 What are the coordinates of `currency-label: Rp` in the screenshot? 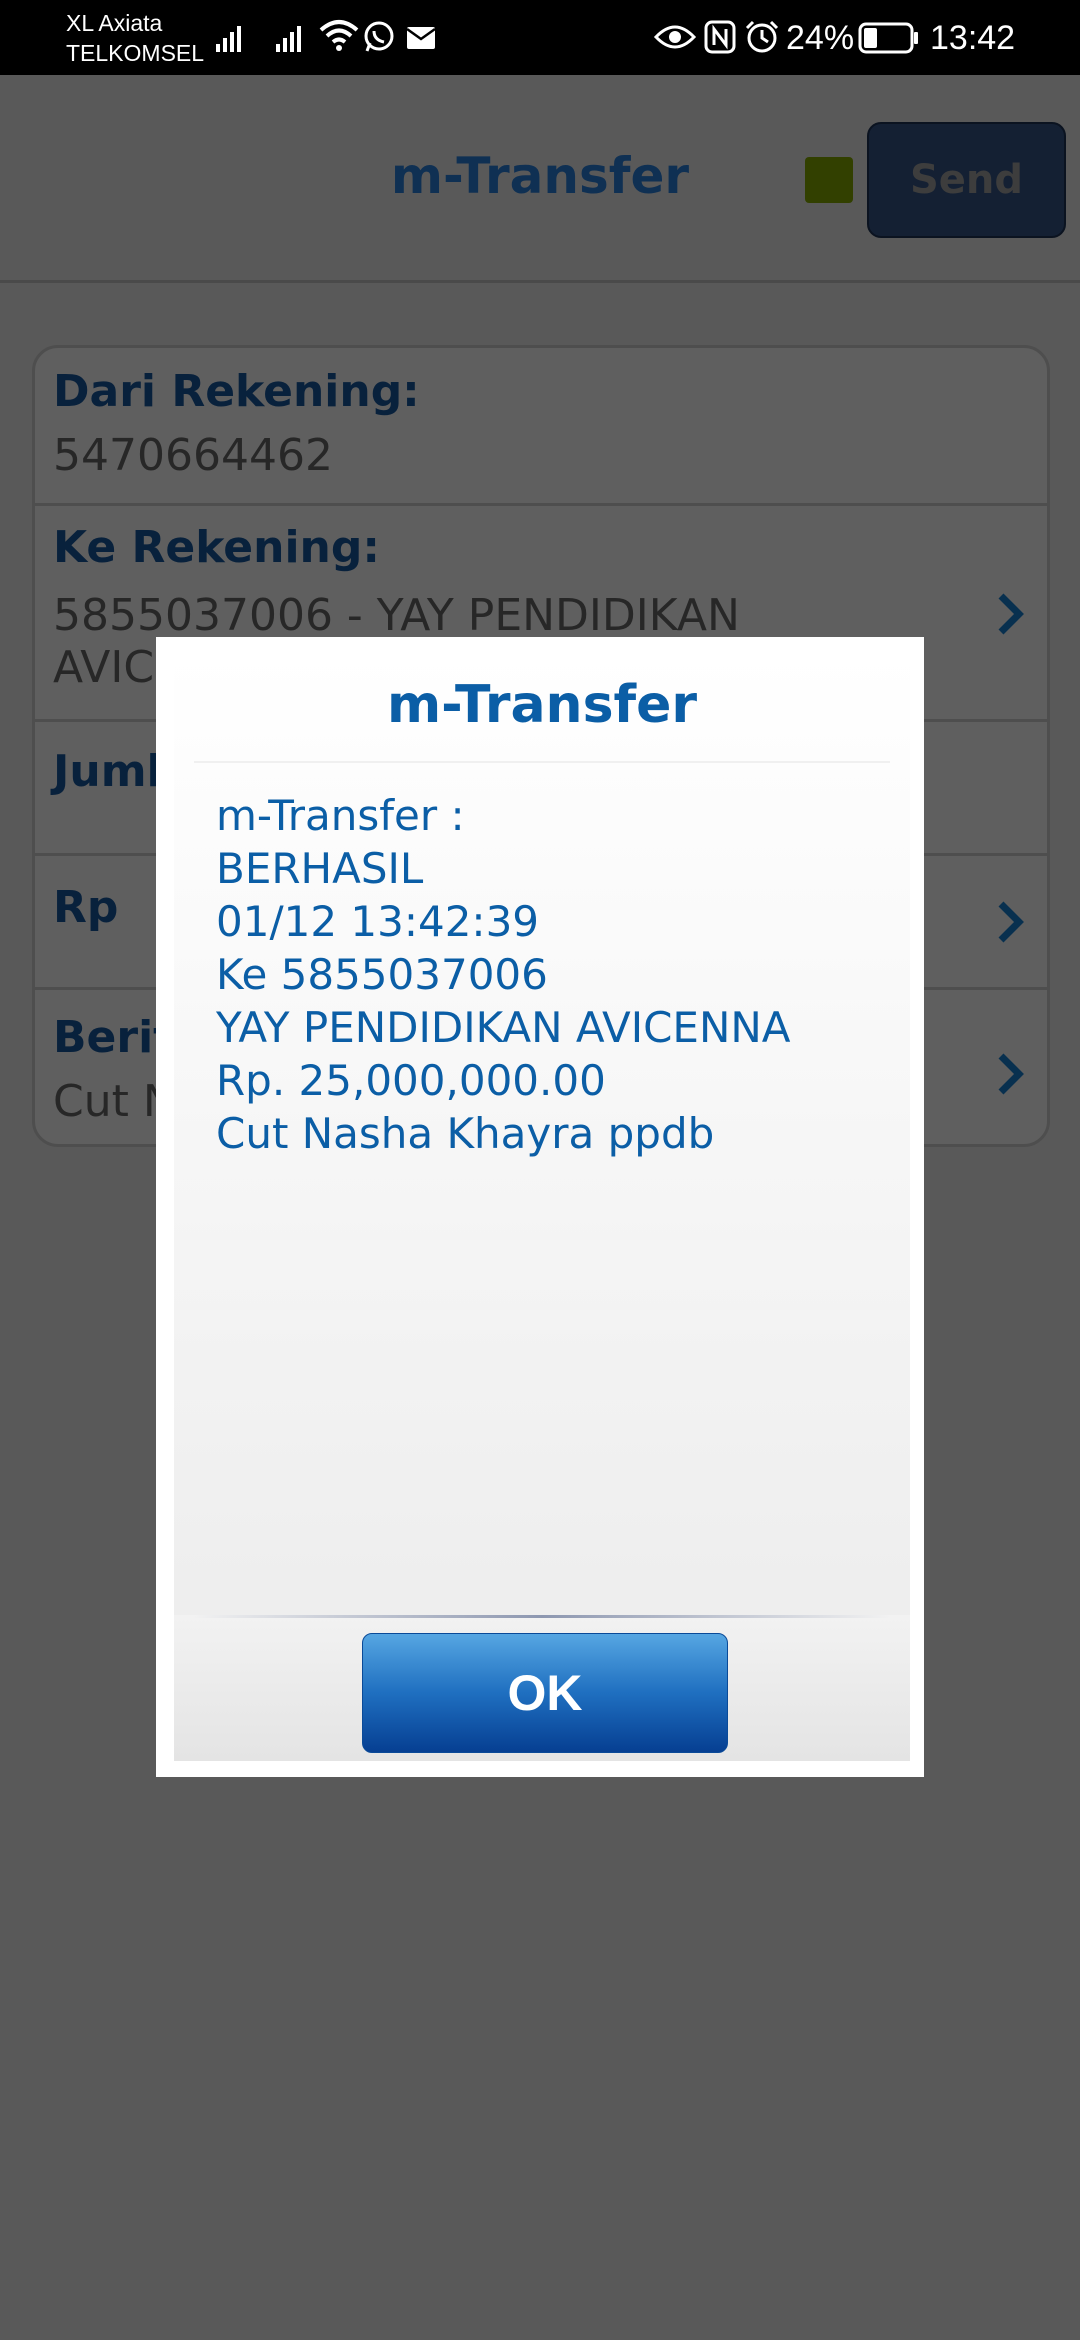 It's located at (86, 907).